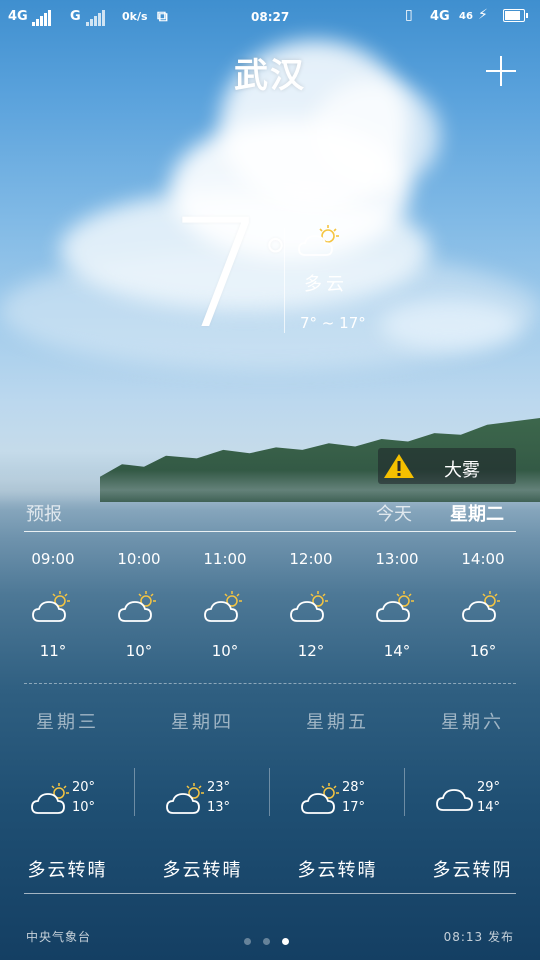 This screenshot has height=960, width=540. I want to click on hourly-item: 09:00 11°, so click(53, 605).